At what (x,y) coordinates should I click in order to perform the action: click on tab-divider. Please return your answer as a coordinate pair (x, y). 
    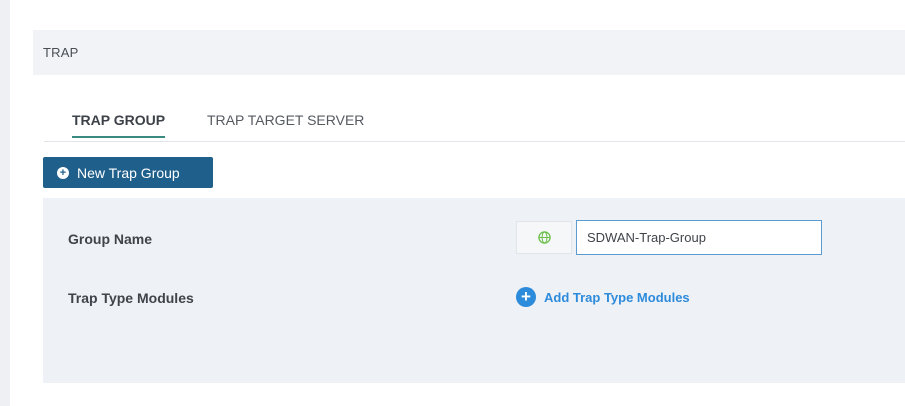
    Looking at the image, I should click on (474, 141).